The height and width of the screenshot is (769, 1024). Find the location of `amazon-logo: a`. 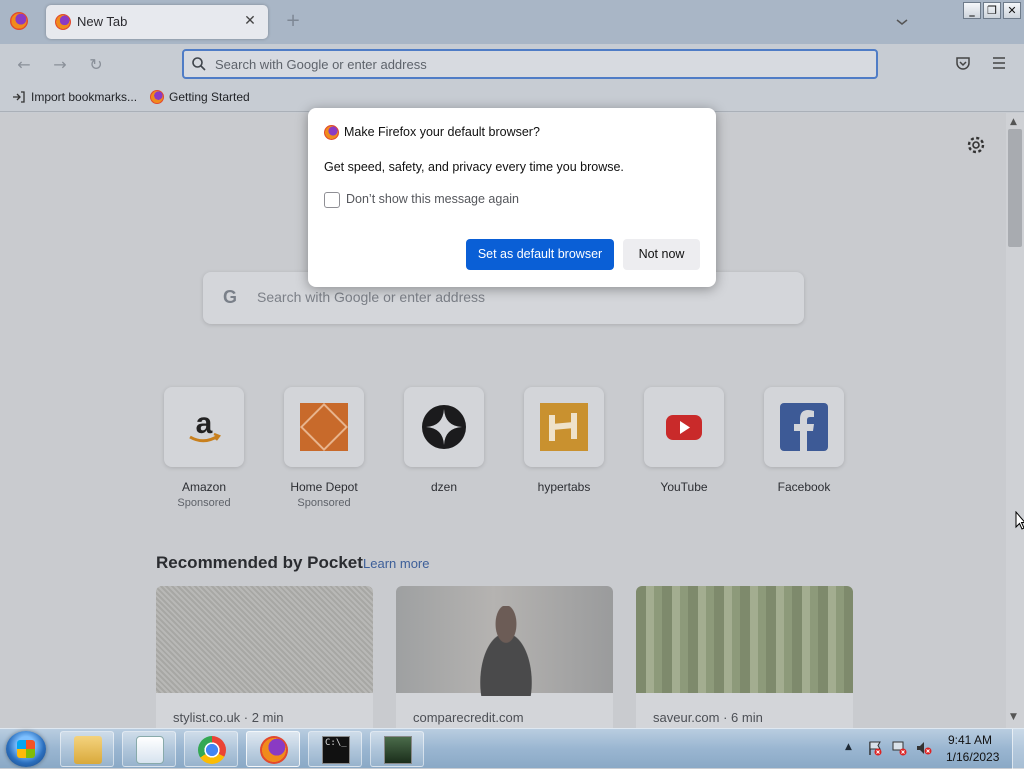

amazon-logo: a is located at coordinates (205, 425).